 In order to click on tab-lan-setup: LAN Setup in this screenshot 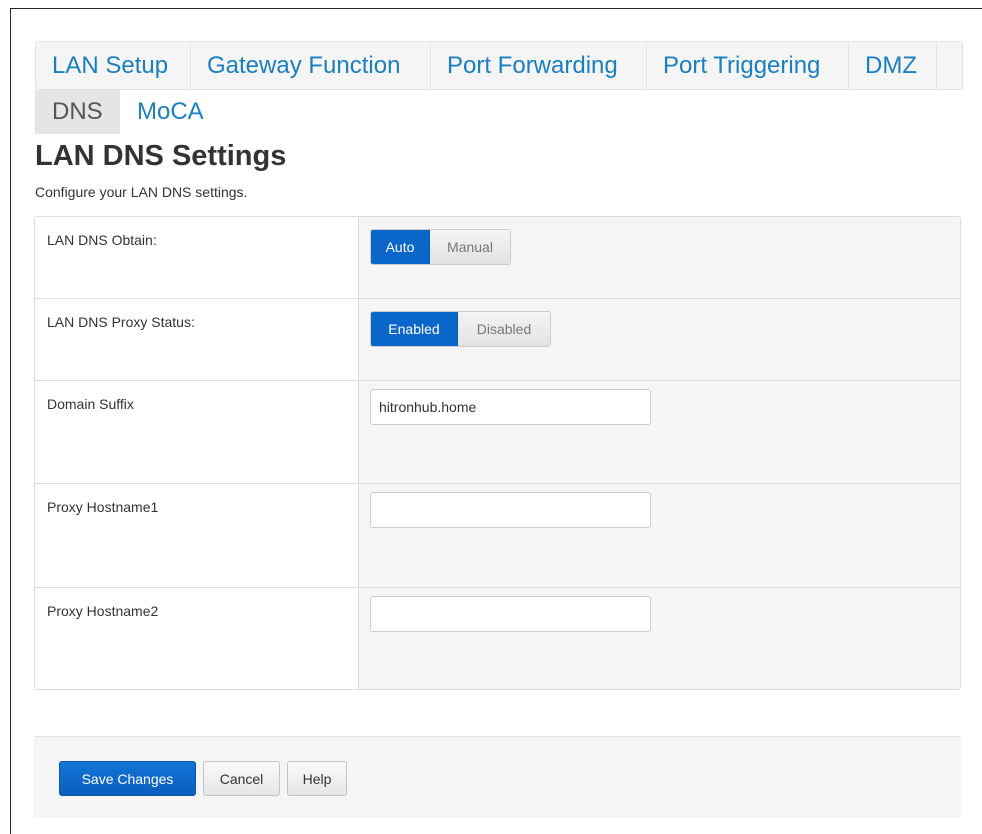, I will do `click(113, 65)`.